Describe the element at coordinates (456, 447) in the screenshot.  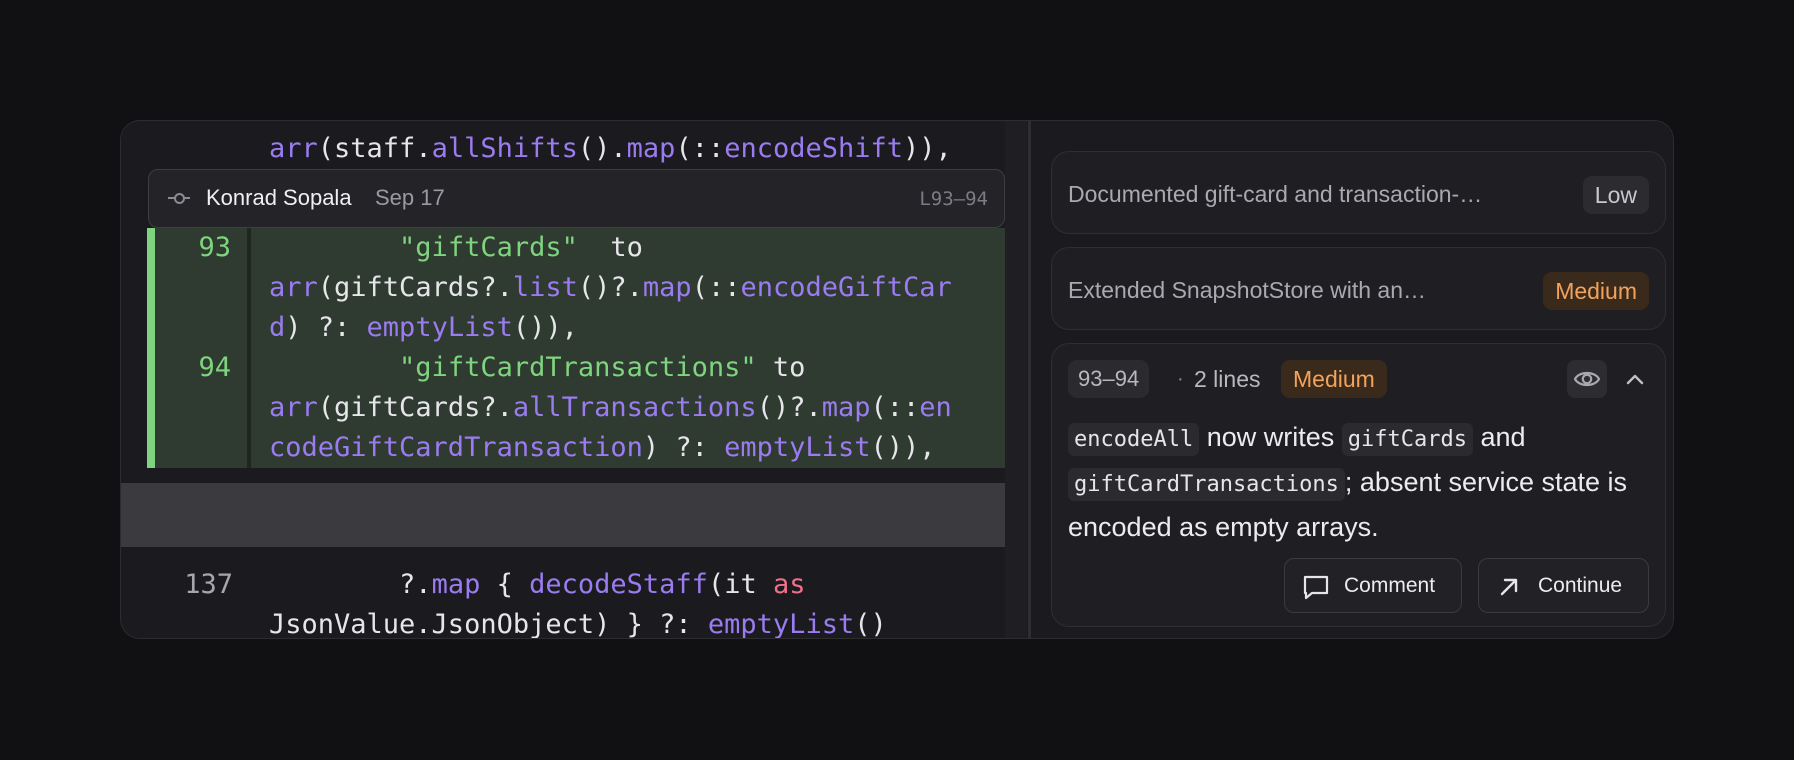
I see `code-token: codeGiftCardTransaction` at that location.